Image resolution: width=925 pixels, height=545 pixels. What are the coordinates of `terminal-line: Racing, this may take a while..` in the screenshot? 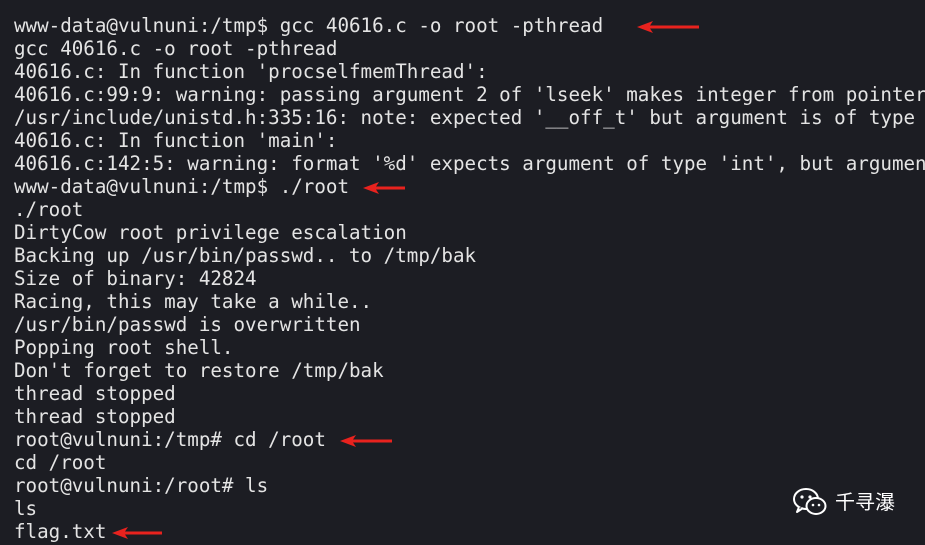 It's located at (193, 301).